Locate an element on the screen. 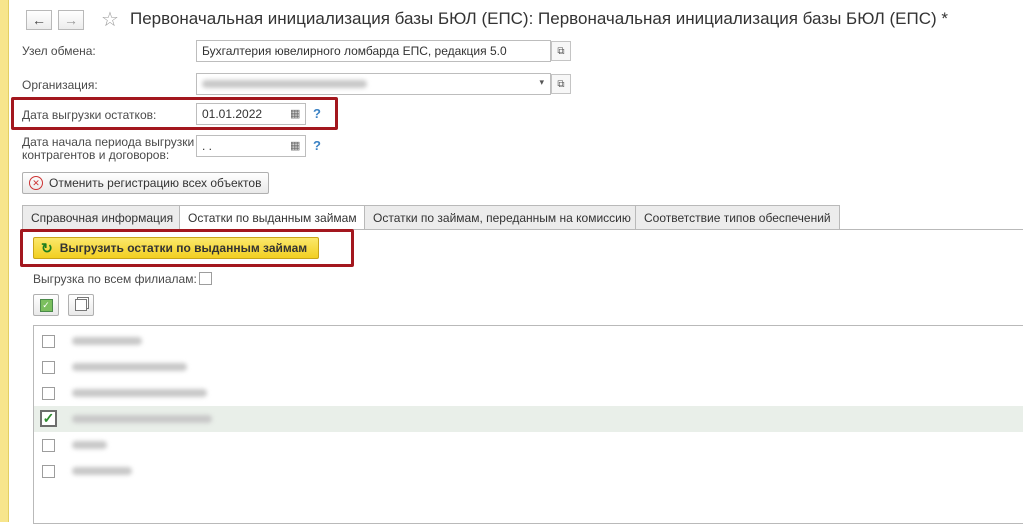  uncheck-all-button is located at coordinates (81, 305).